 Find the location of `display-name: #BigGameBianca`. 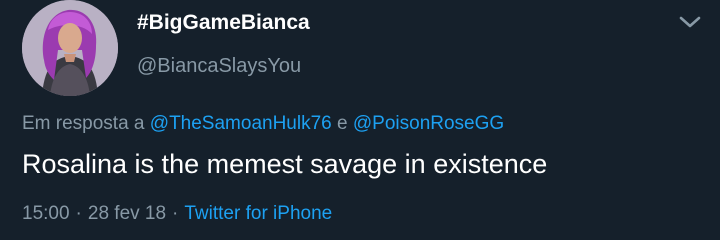

display-name: #BigGameBianca is located at coordinates (223, 23).